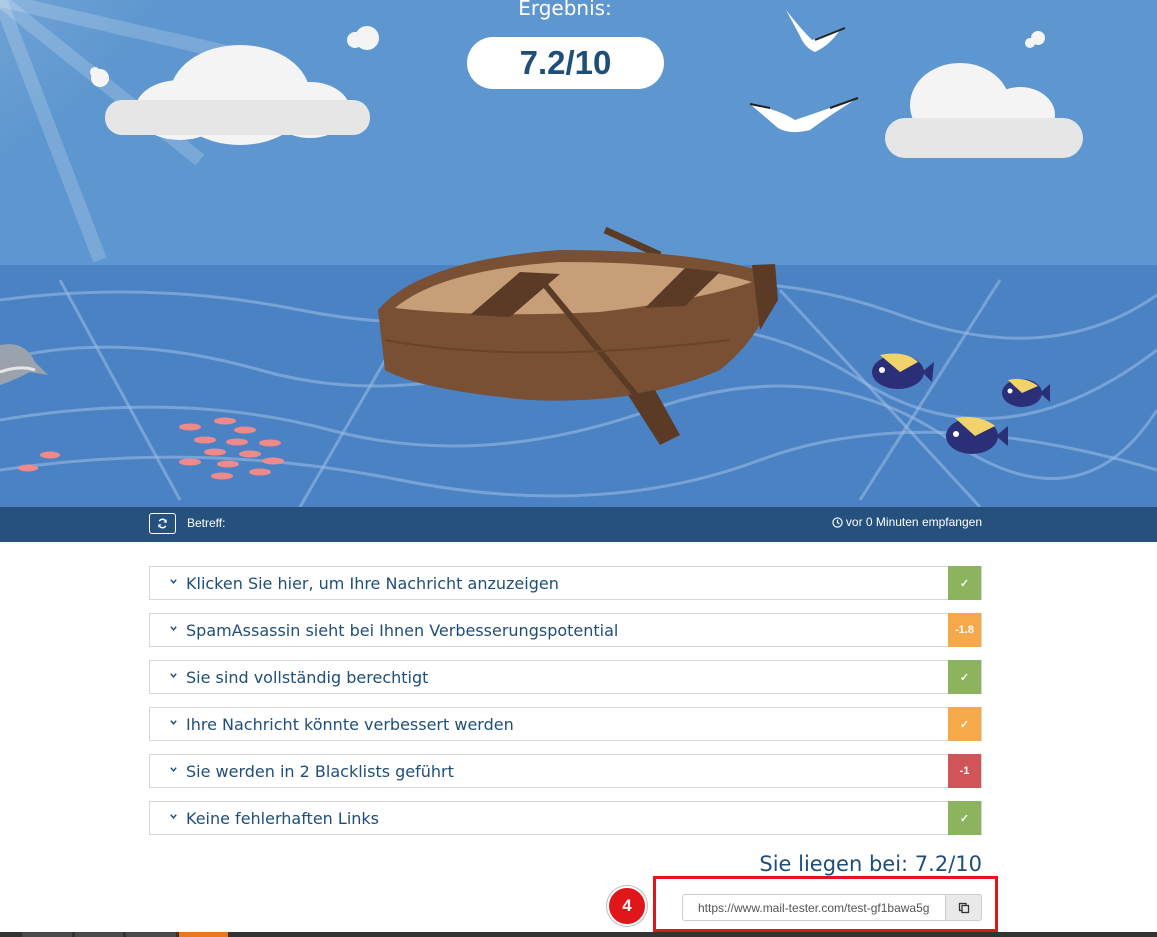  I want to click on result-label: Sie sind vollständig berechtigt, so click(307, 677).